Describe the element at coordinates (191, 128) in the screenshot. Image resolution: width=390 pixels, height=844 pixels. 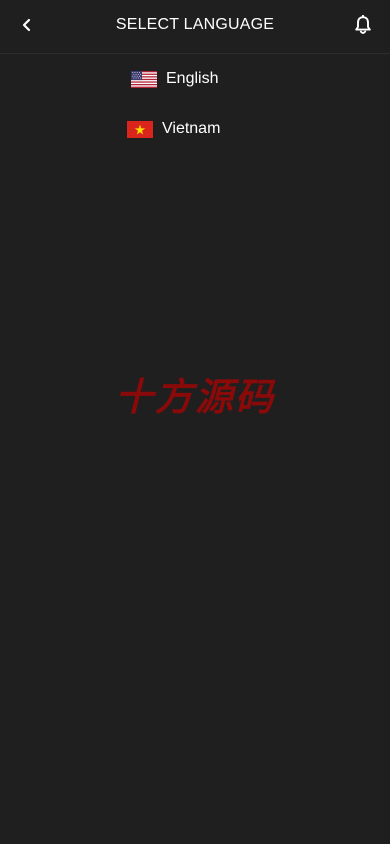
I see `language-label-vietnam: Vietnam` at that location.